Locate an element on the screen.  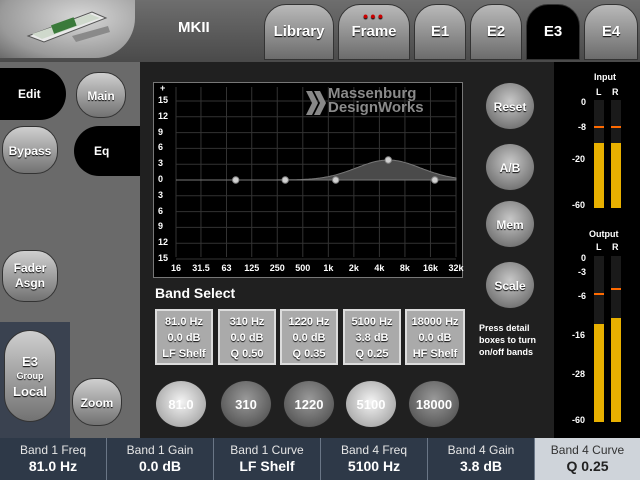
x-tick-label: 63 is located at coordinates (226, 268).